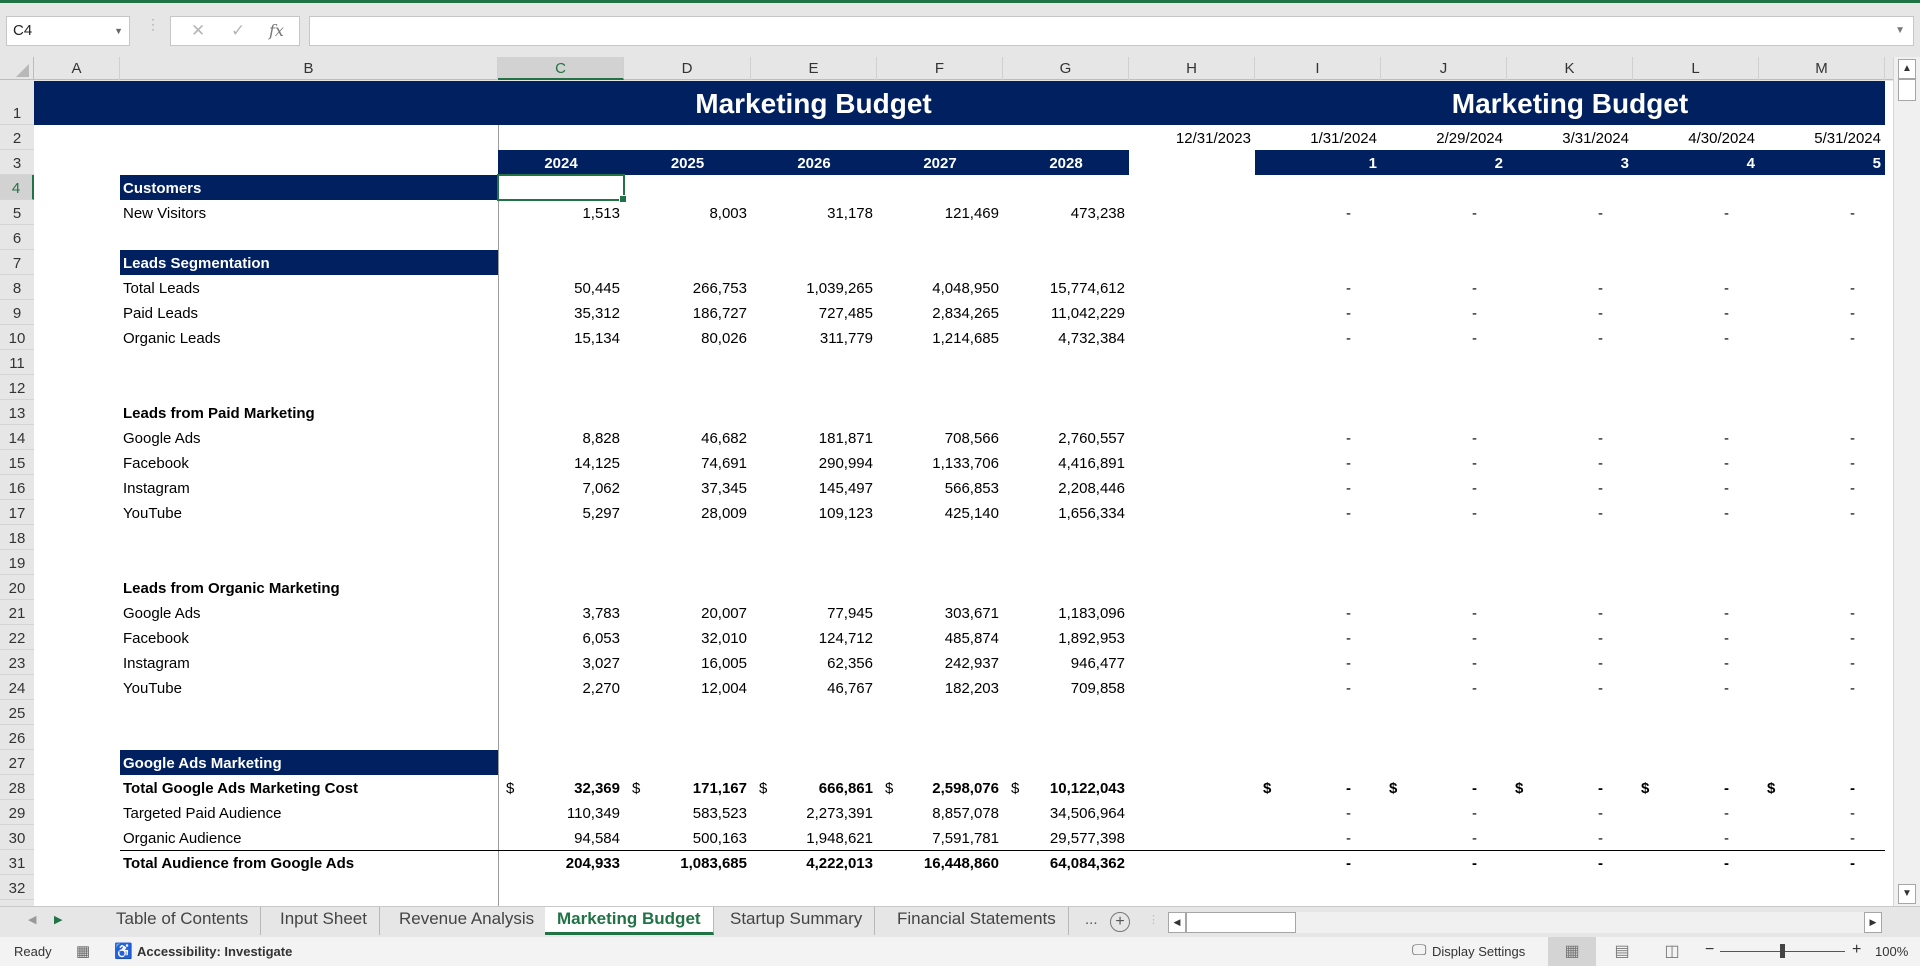 This screenshot has height=966, width=1920. What do you see at coordinates (17, 712) in the screenshot?
I see `row-header-25: 25` at bounding box center [17, 712].